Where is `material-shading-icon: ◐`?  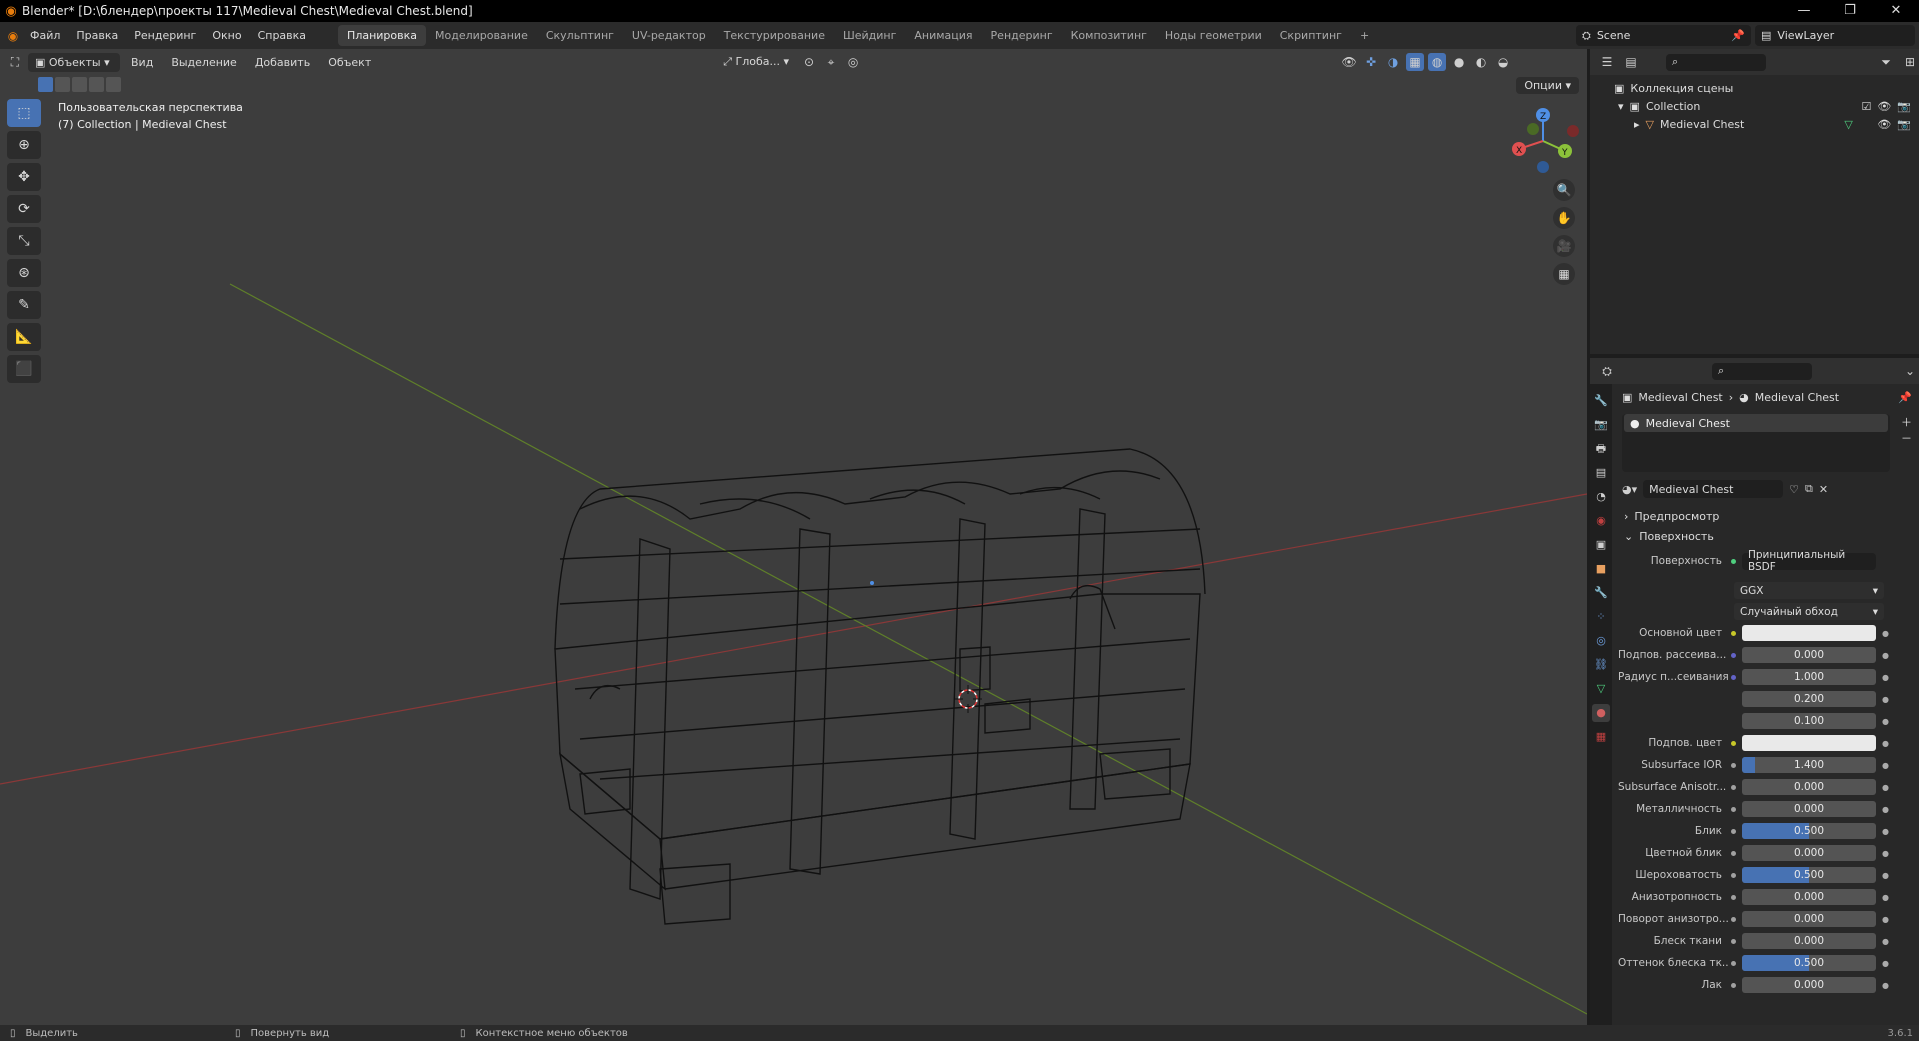
material-shading-icon: ◐ is located at coordinates (1481, 62).